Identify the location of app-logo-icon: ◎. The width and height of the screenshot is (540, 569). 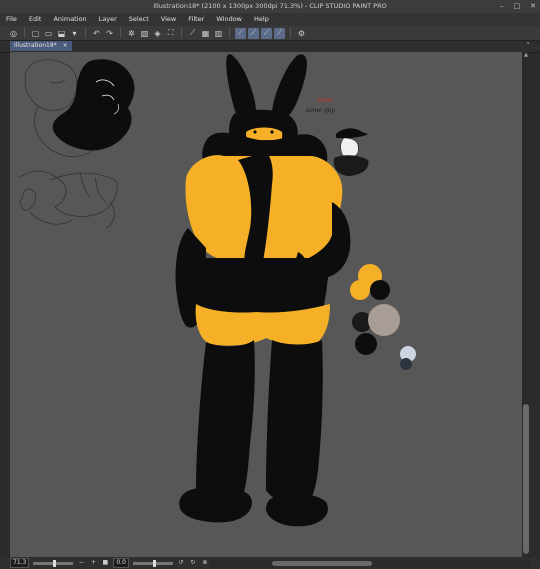
(13, 33).